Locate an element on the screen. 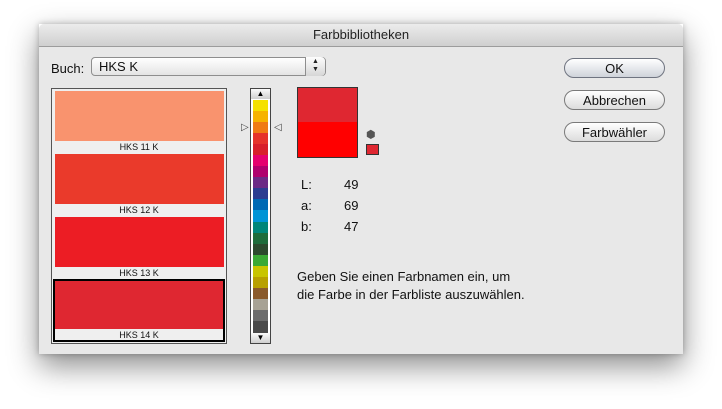  lab-l-label: L: is located at coordinates (306, 184).